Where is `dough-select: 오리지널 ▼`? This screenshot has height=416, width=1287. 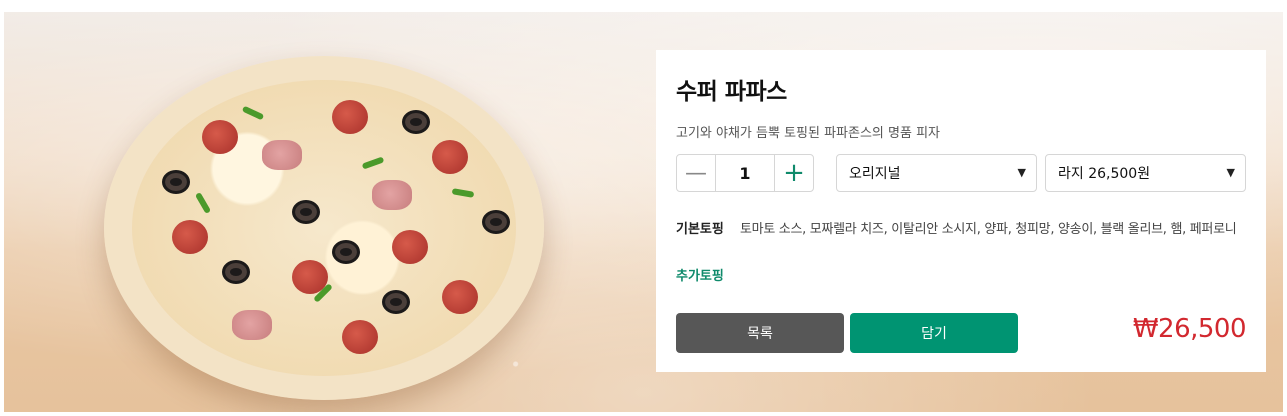
dough-select: 오리지널 ▼ is located at coordinates (936, 173).